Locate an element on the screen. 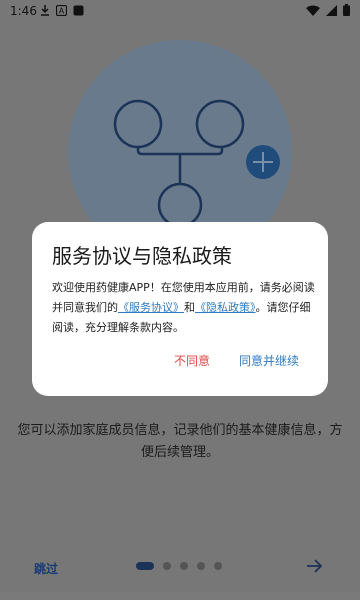  dialog-title: 服务协议与隐私政策 is located at coordinates (142, 256).